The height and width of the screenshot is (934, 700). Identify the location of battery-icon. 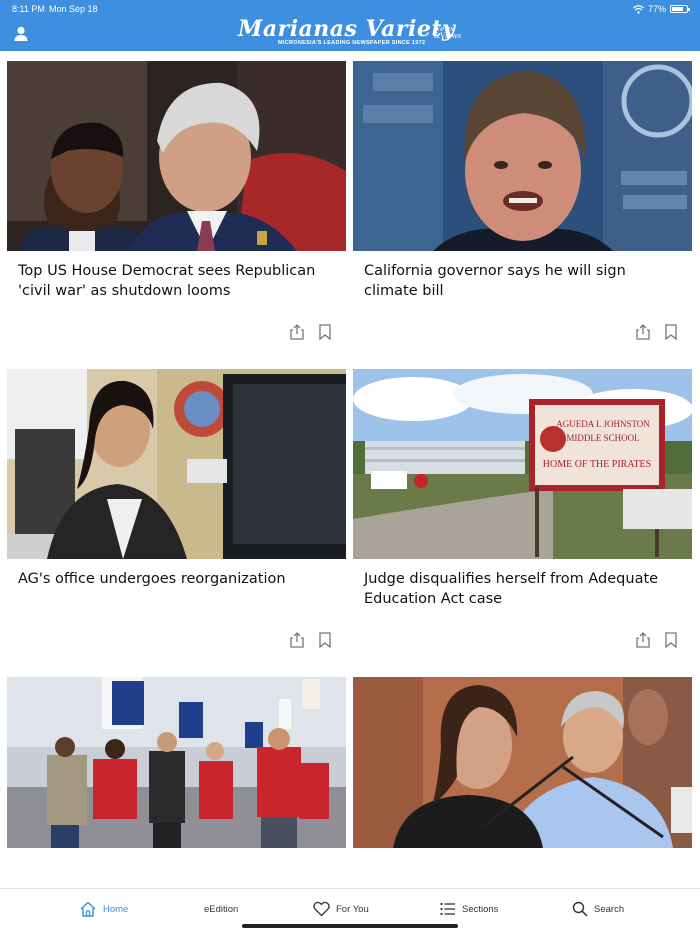
(680, 9).